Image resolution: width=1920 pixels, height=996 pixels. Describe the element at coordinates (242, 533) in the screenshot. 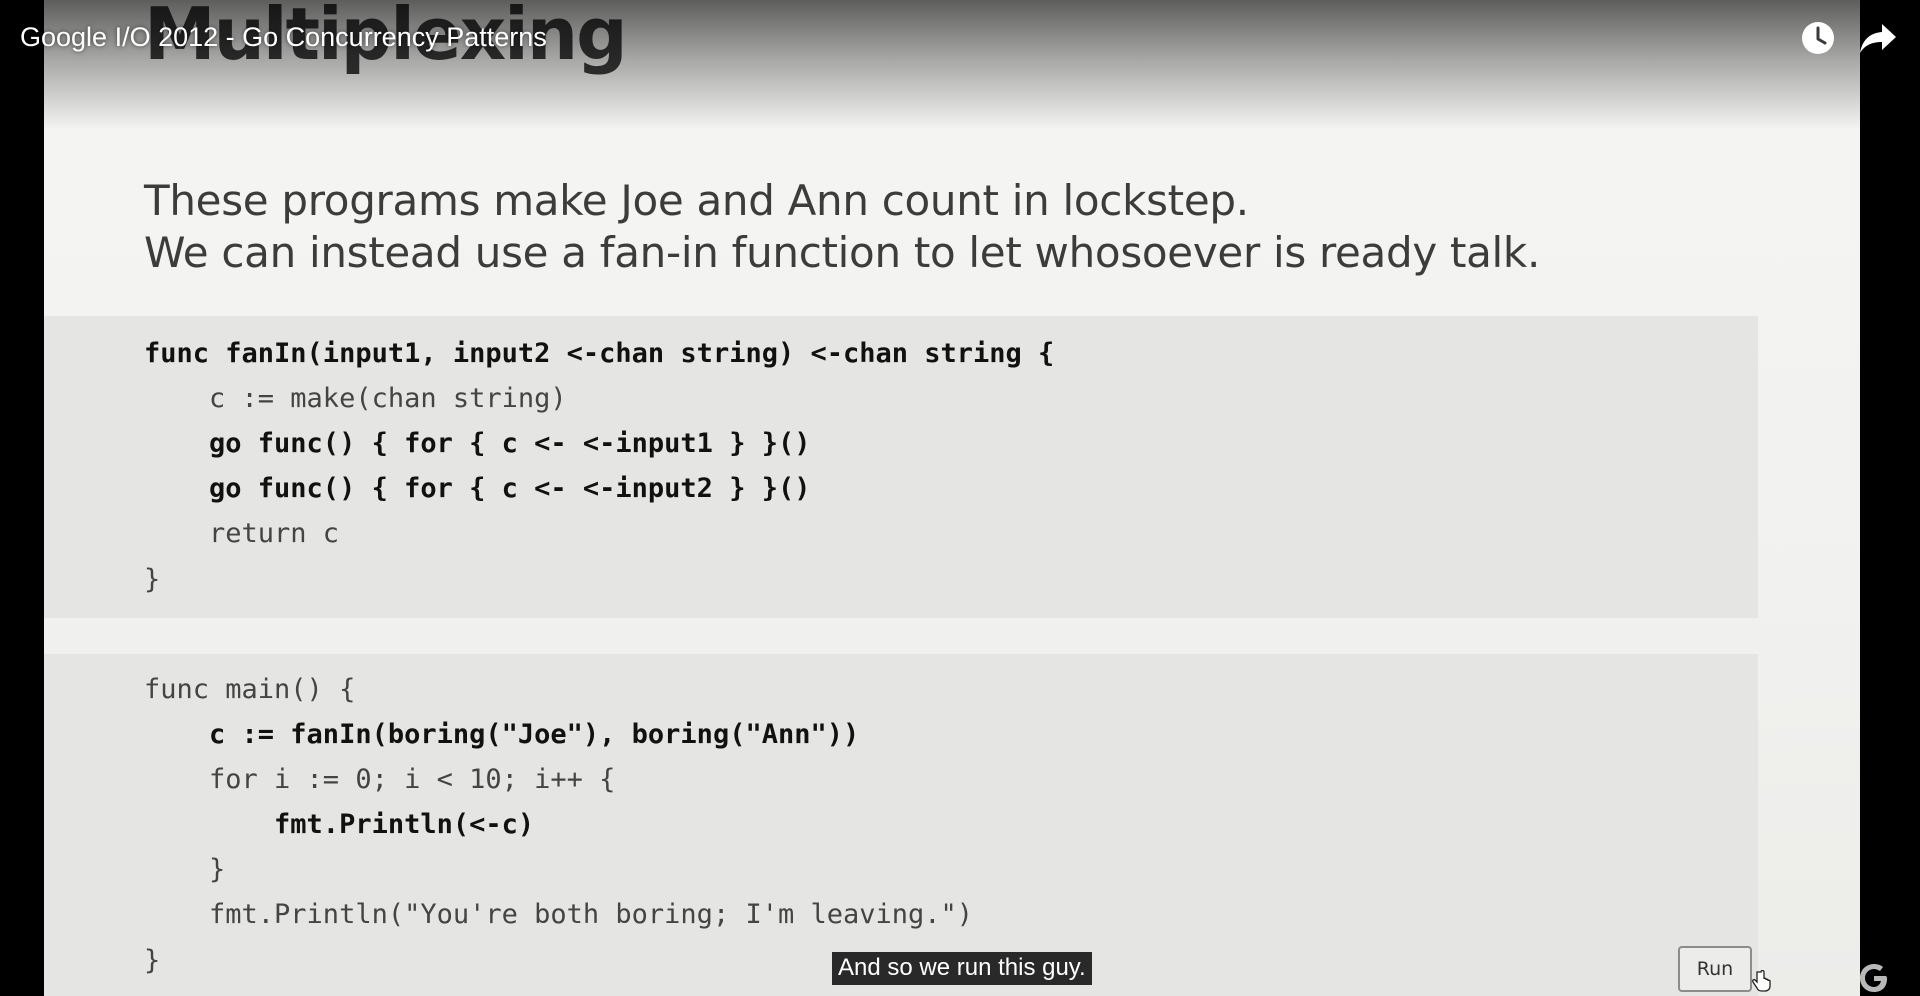

I see `code-line: return c` at that location.